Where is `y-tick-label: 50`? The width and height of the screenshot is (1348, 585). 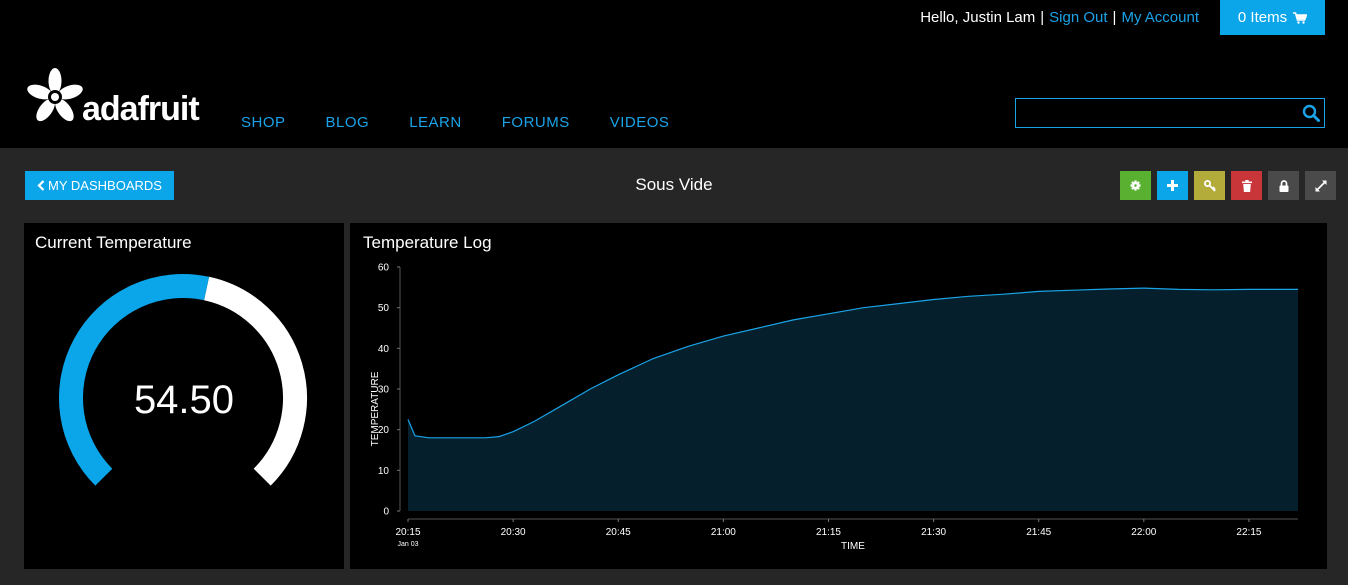
y-tick-label: 50 is located at coordinates (384, 308).